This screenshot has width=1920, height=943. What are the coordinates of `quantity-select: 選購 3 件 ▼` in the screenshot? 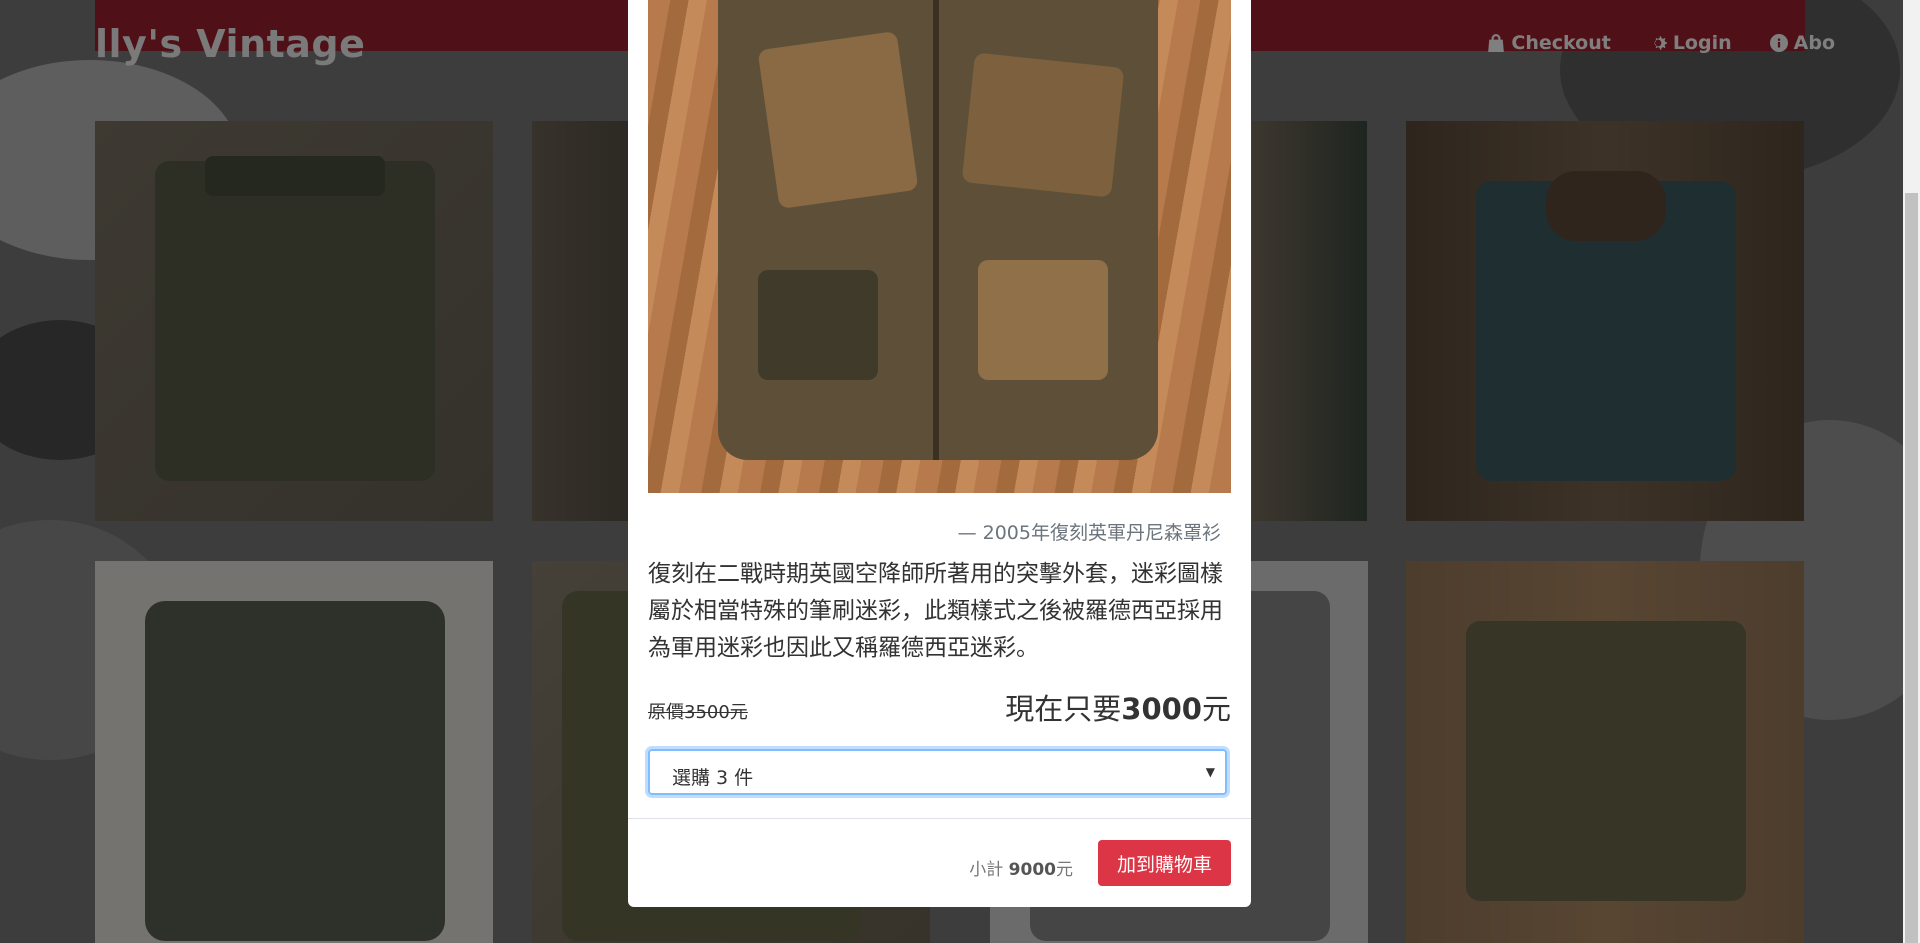 It's located at (937, 772).